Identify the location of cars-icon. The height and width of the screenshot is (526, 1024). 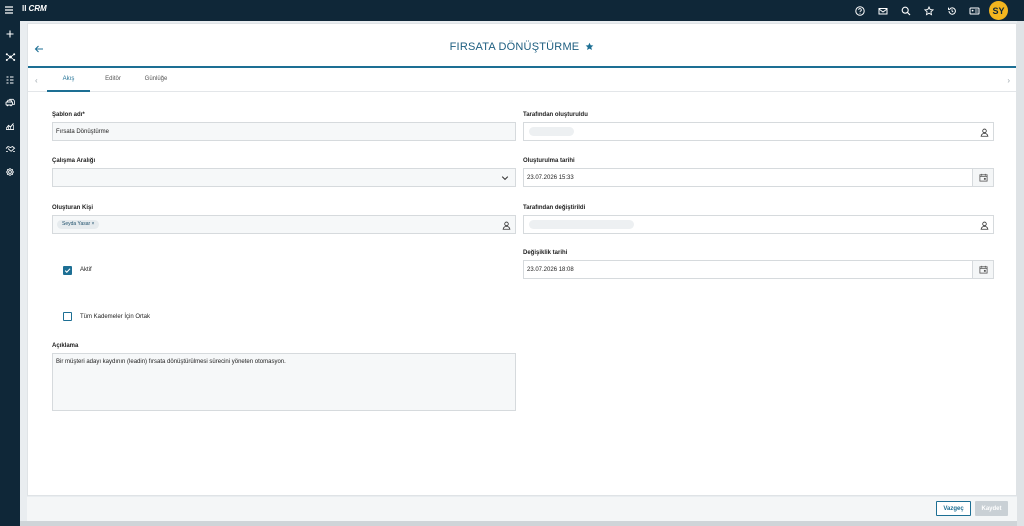
(10, 103).